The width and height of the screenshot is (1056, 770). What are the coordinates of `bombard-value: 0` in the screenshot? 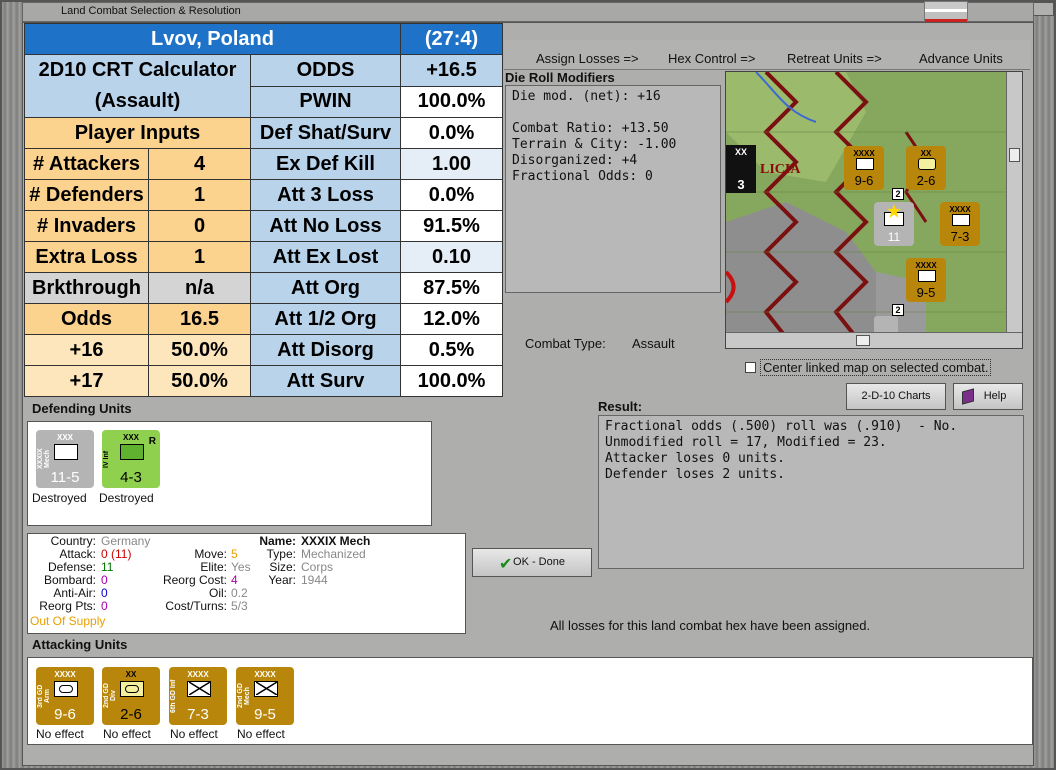 It's located at (104, 580).